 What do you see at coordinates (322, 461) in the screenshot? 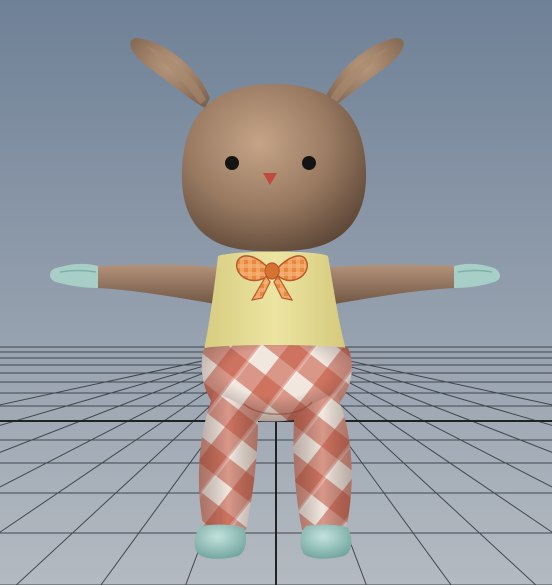
I see `bunny-leg-right` at bounding box center [322, 461].